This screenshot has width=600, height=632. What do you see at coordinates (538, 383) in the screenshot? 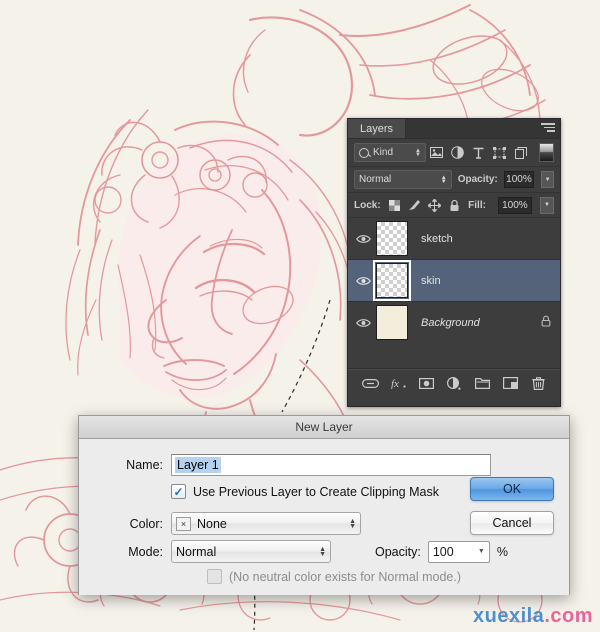
I see `delete-layer-icon` at bounding box center [538, 383].